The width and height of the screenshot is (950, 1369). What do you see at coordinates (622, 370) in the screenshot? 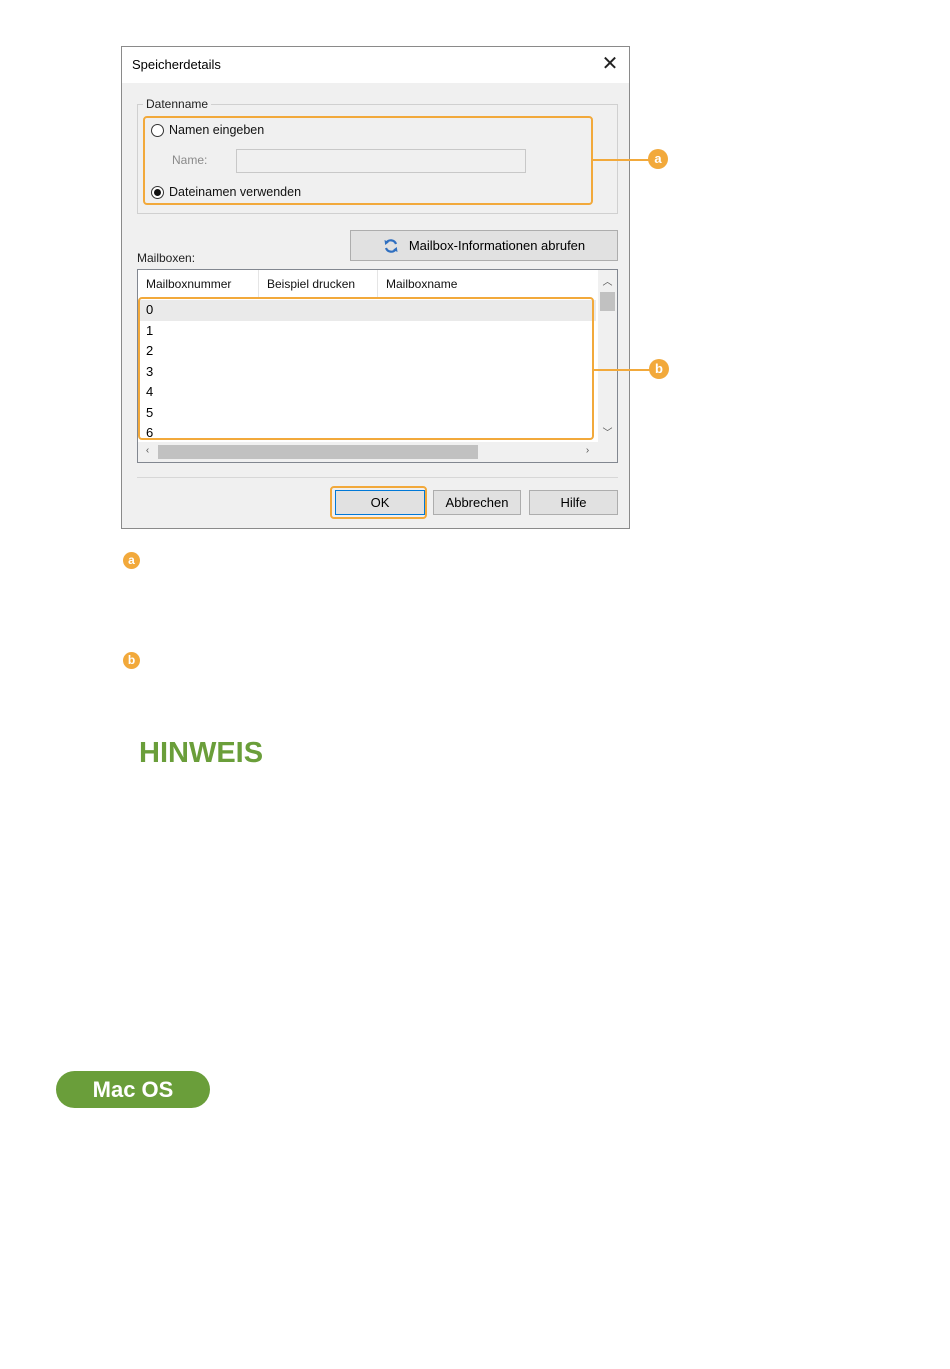
I see `callout-line-b` at bounding box center [622, 370].